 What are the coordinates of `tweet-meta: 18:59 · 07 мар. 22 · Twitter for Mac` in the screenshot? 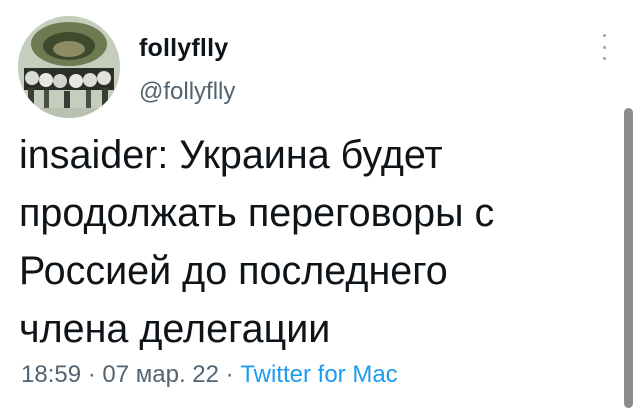 It's located at (209, 375).